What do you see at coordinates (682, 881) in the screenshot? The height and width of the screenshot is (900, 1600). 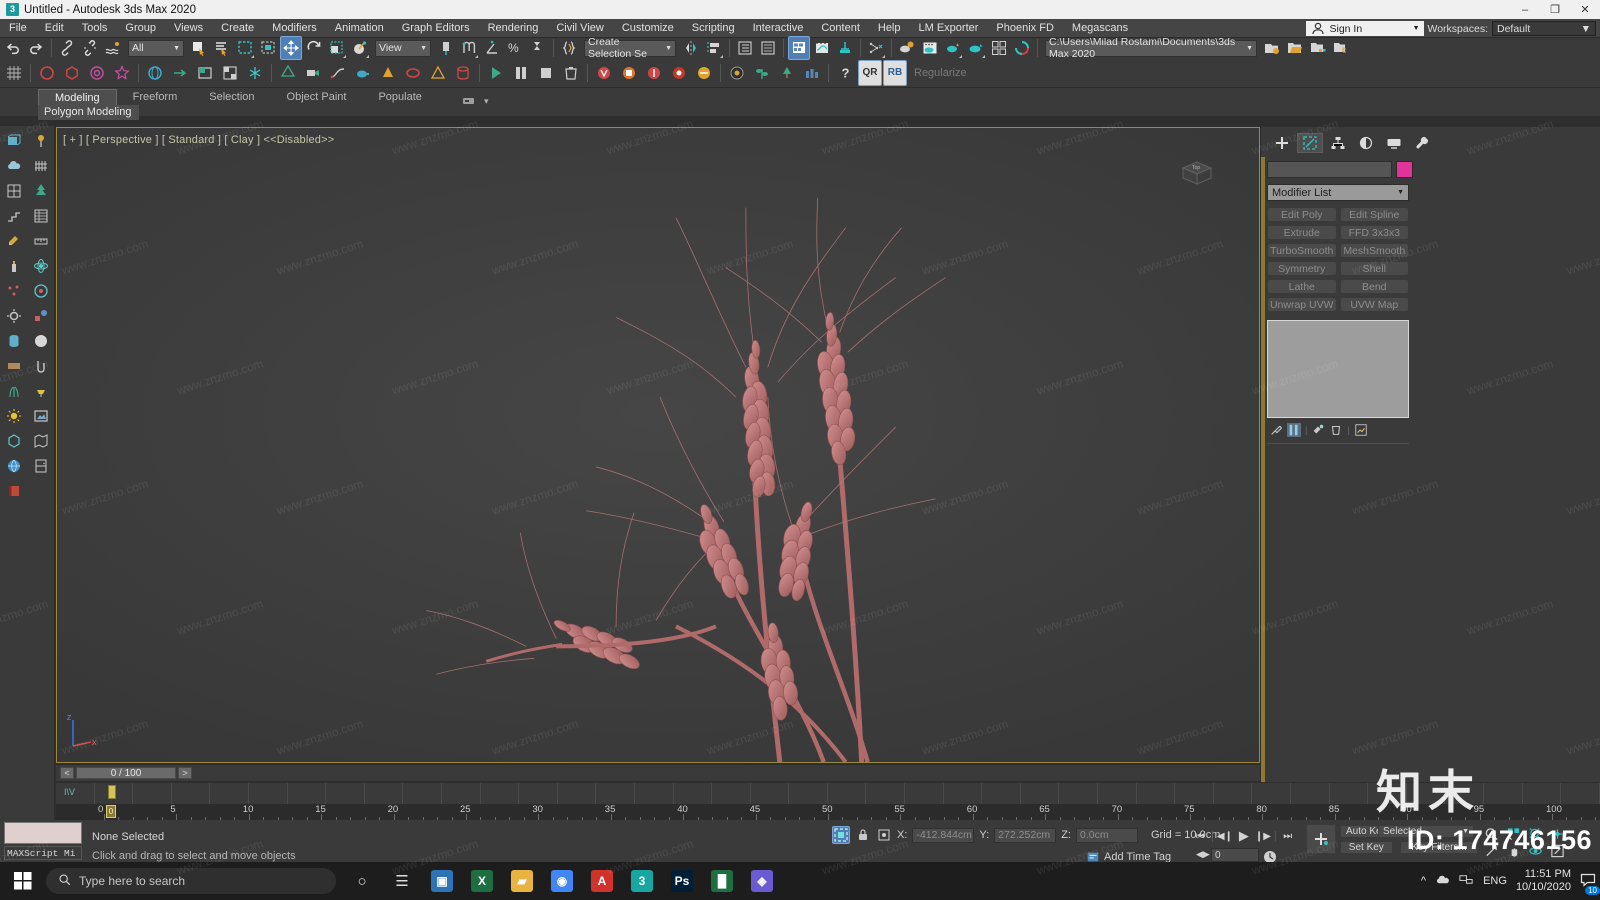 I see `photoshop-icon: Ps` at bounding box center [682, 881].